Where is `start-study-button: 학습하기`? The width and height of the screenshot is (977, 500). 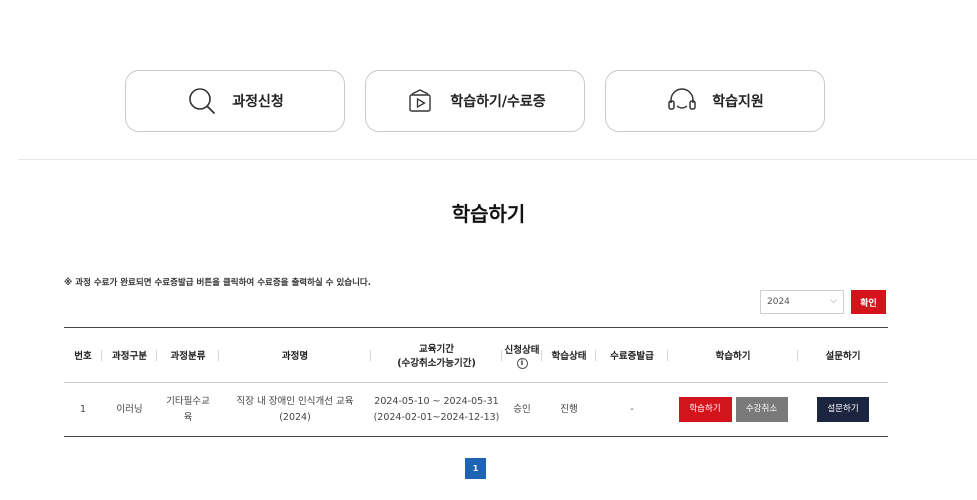
start-study-button: 학습하기 is located at coordinates (705, 409).